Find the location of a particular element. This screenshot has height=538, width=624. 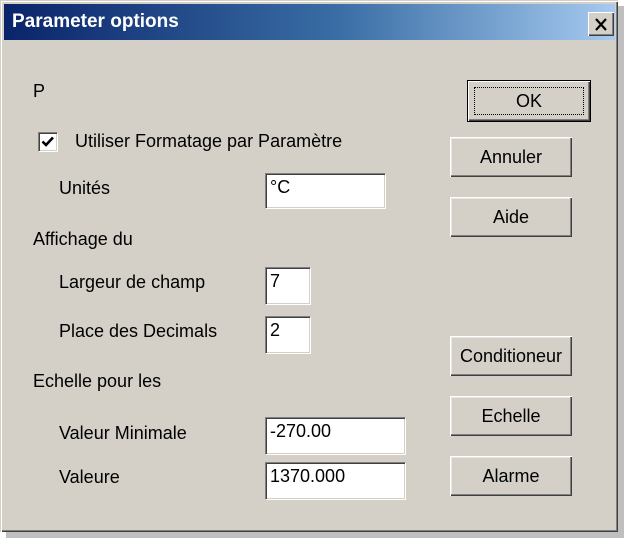

field-width-field: 7 is located at coordinates (288, 286).